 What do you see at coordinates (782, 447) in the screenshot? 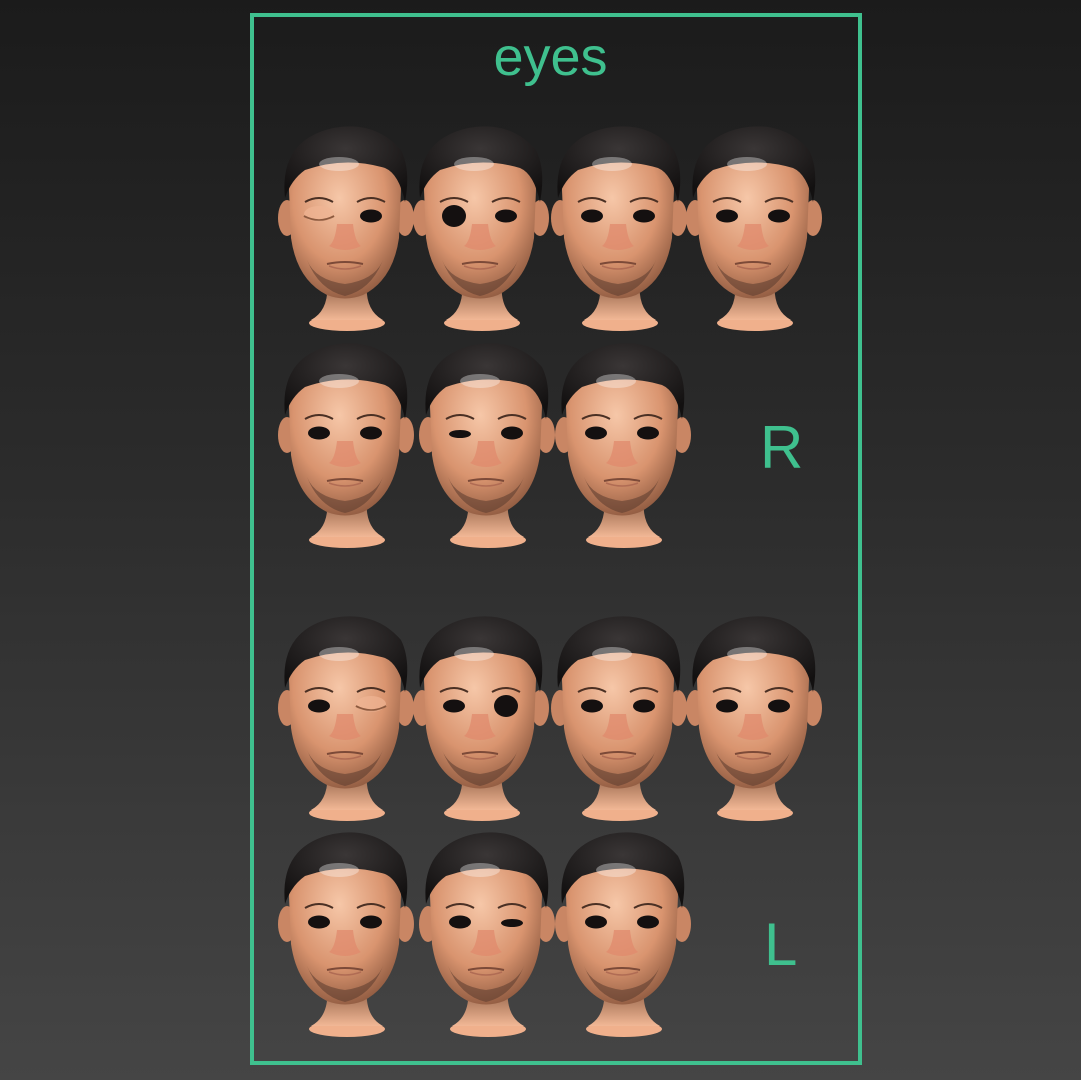
I see `group-label-r: R` at bounding box center [782, 447].